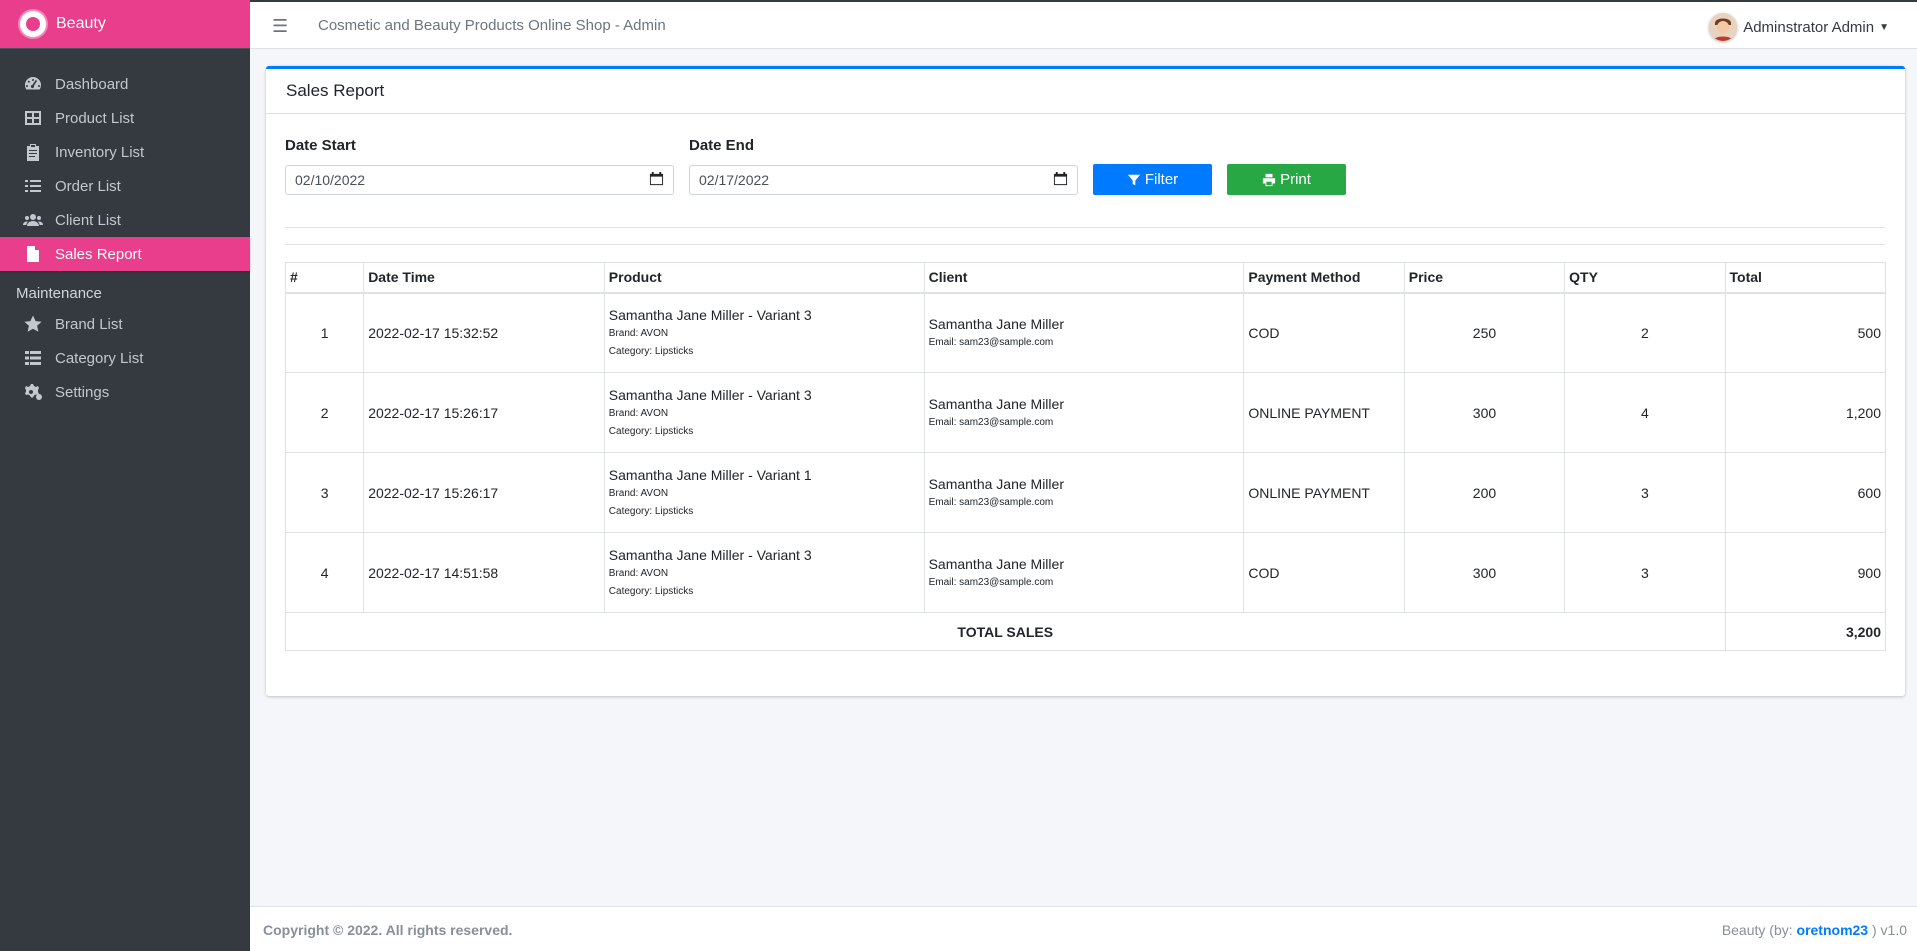 The height and width of the screenshot is (951, 1917). I want to click on caret-down-icon: ▼, so click(1884, 27).